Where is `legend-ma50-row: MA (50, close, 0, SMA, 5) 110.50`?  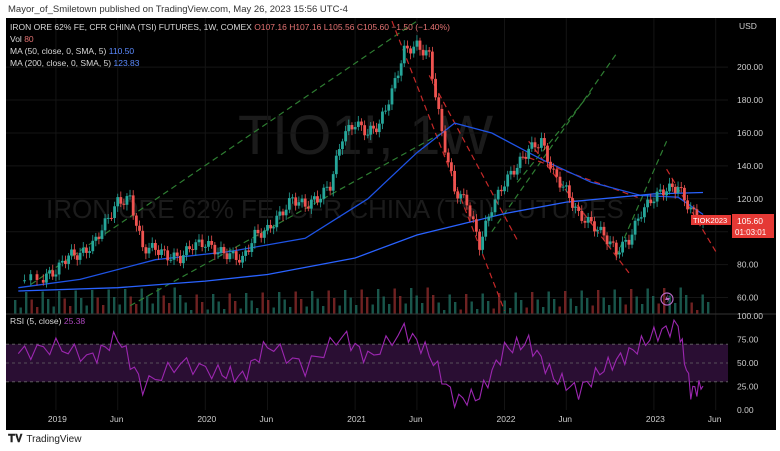
legend-ma50-row: MA (50, close, 0, SMA, 5) 110.50 is located at coordinates (72, 51).